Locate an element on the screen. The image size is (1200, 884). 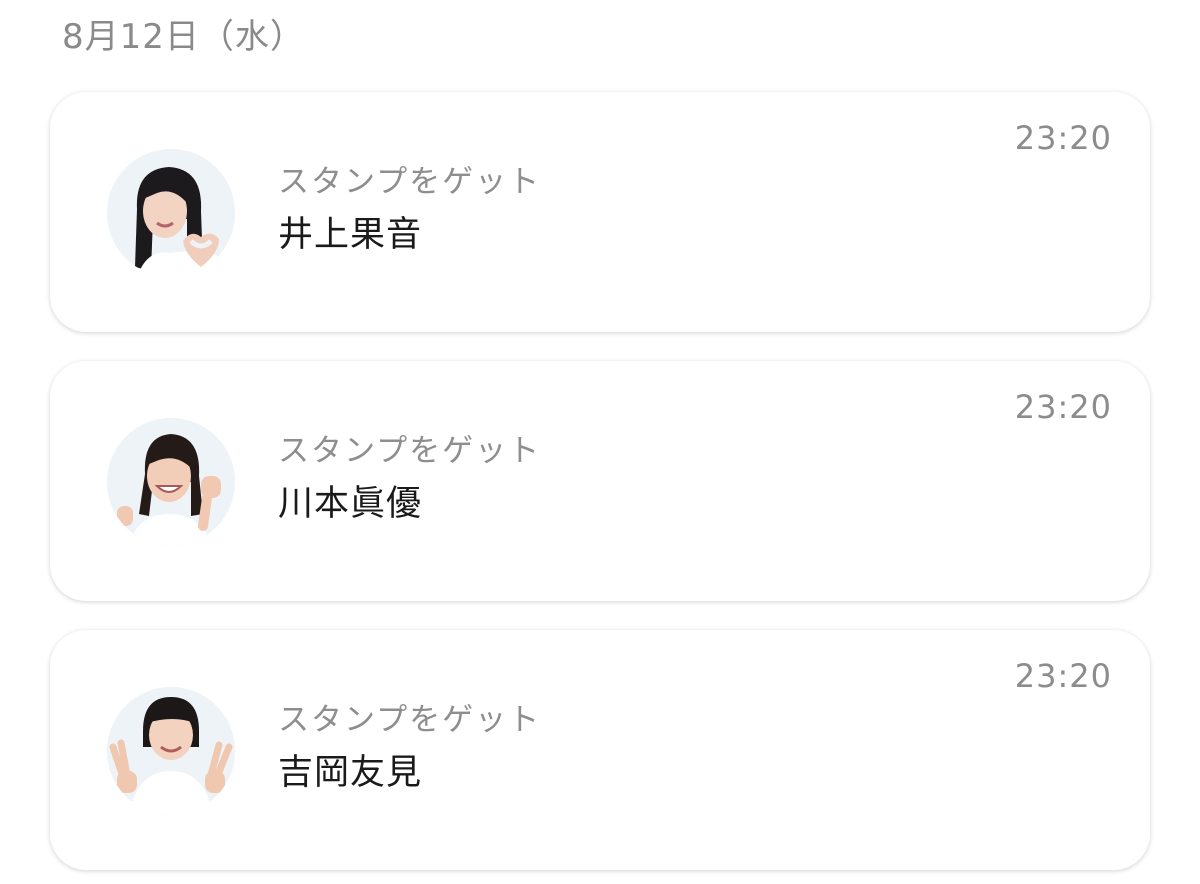
member-name: 井上果音 is located at coordinates (350, 235).